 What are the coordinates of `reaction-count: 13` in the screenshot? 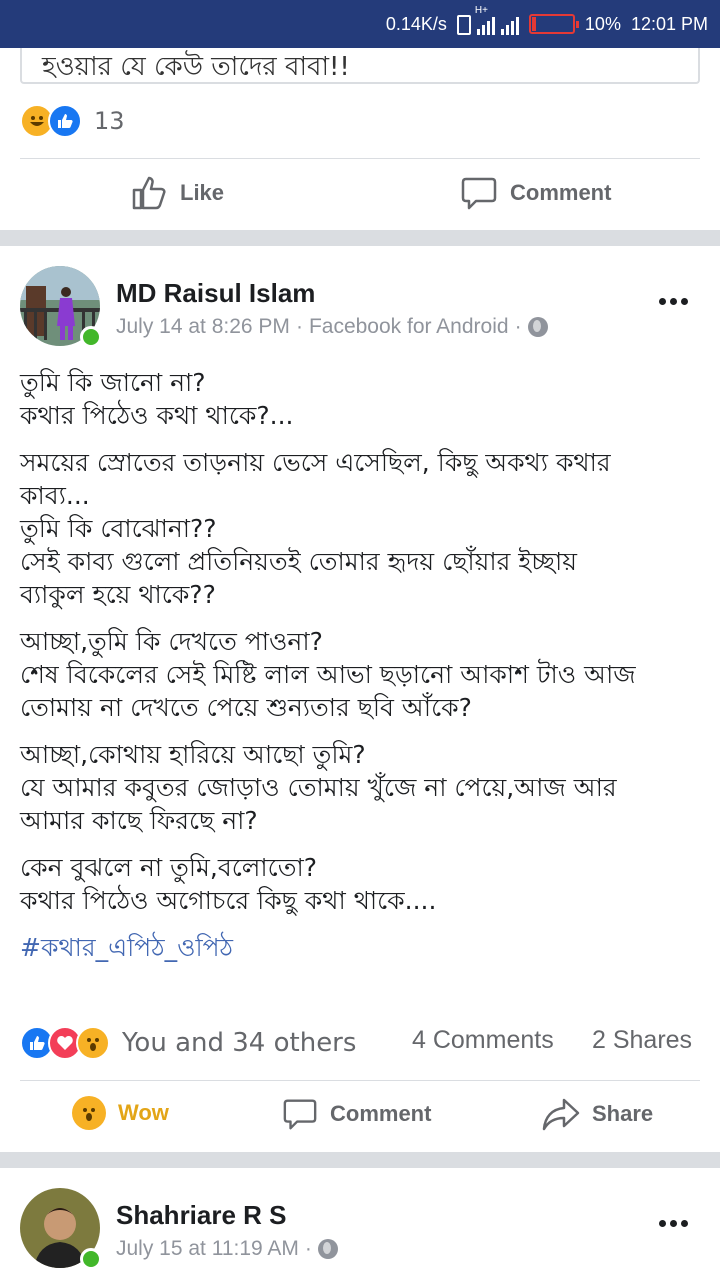 It's located at (109, 121).